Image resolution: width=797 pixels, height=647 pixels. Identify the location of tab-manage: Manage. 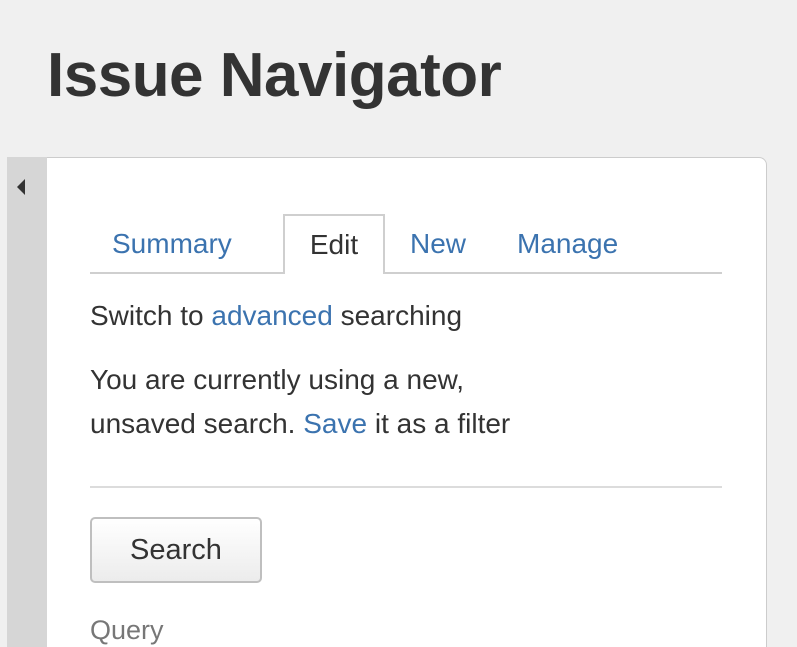
(567, 243).